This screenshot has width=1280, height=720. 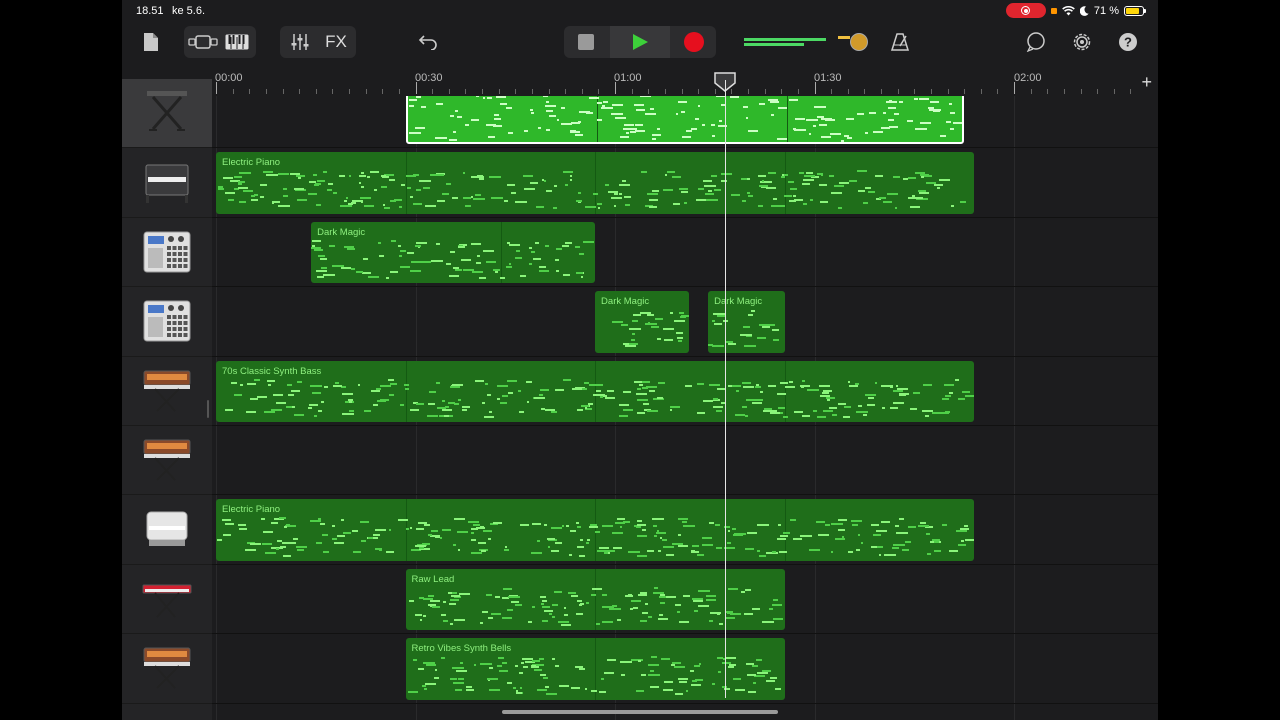 I want to click on document-icon, so click(x=151, y=42).